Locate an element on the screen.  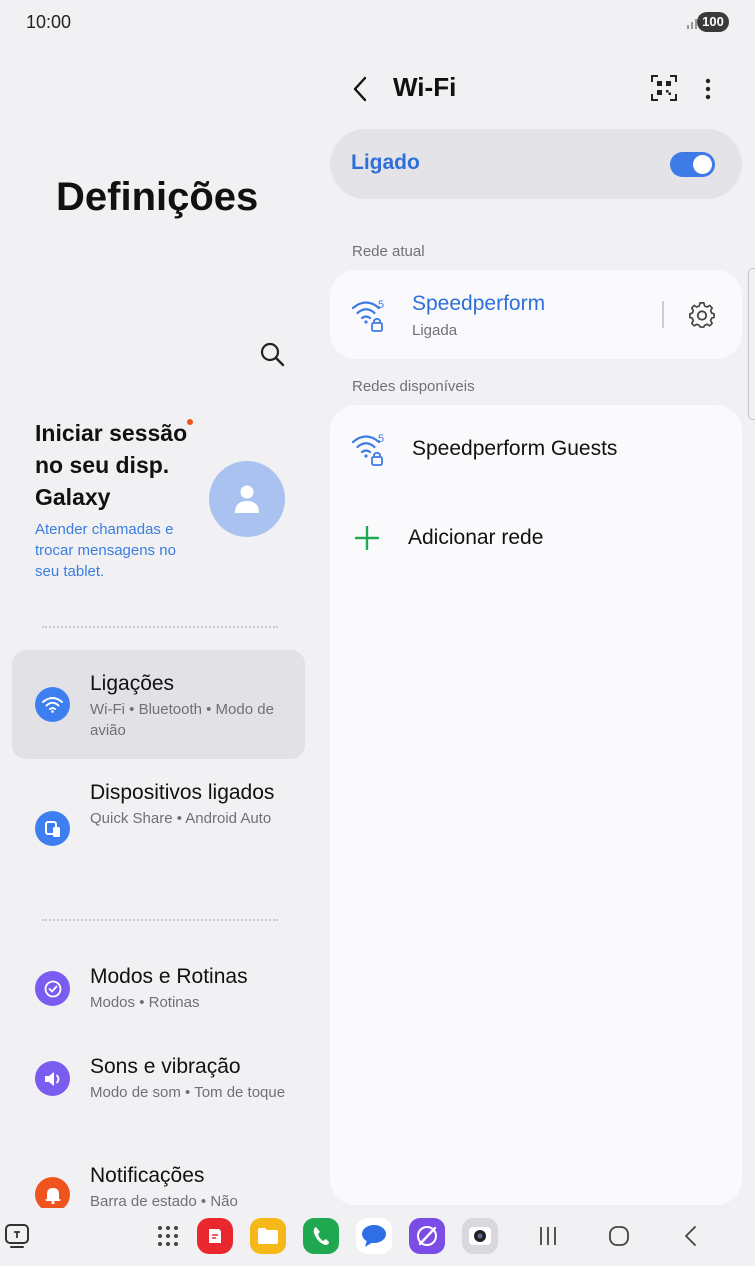
avatar is located at coordinates (247, 499).